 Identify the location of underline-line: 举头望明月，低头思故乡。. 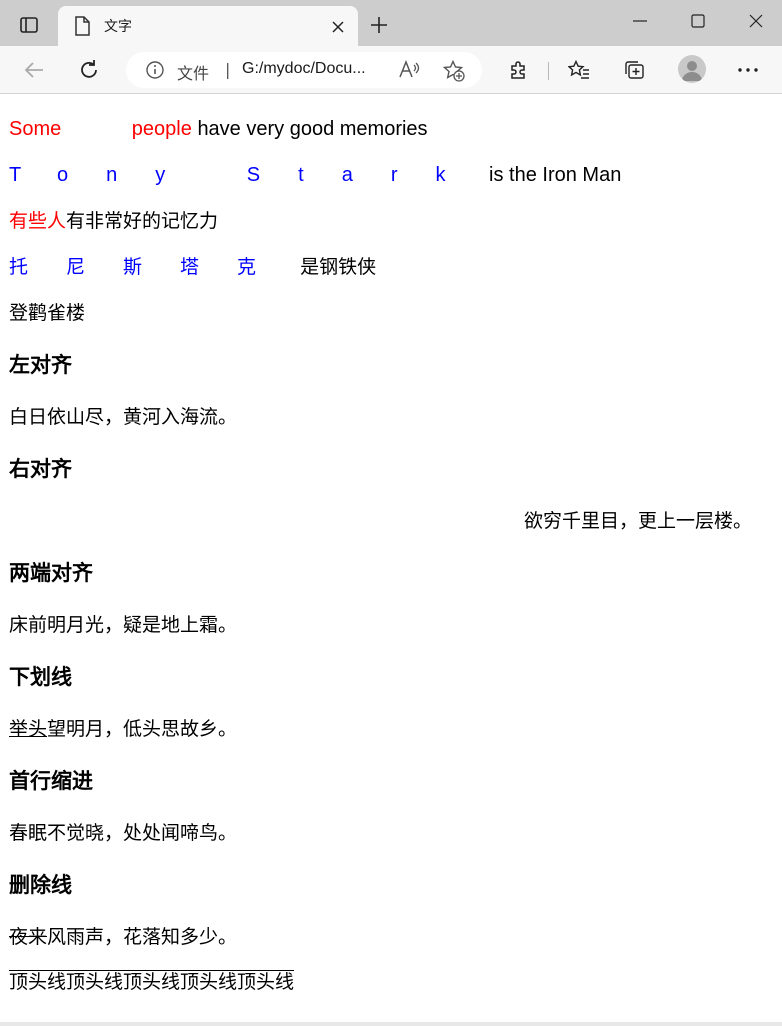
(123, 729).